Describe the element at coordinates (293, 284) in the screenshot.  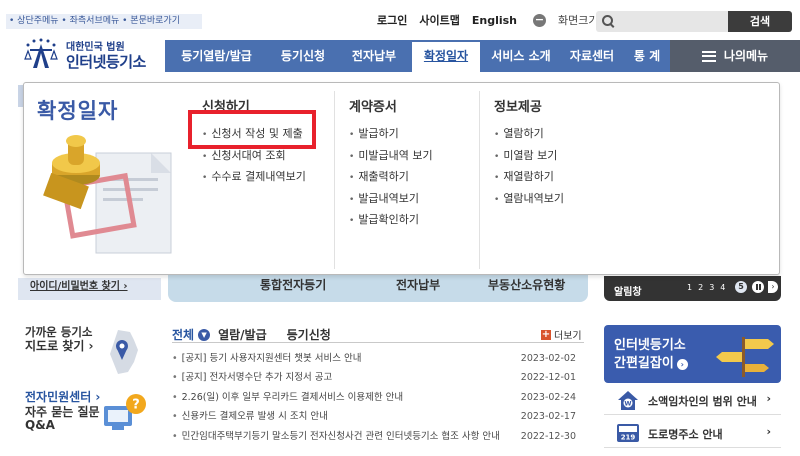
I see `service-e-registry: 통합전자등기` at that location.